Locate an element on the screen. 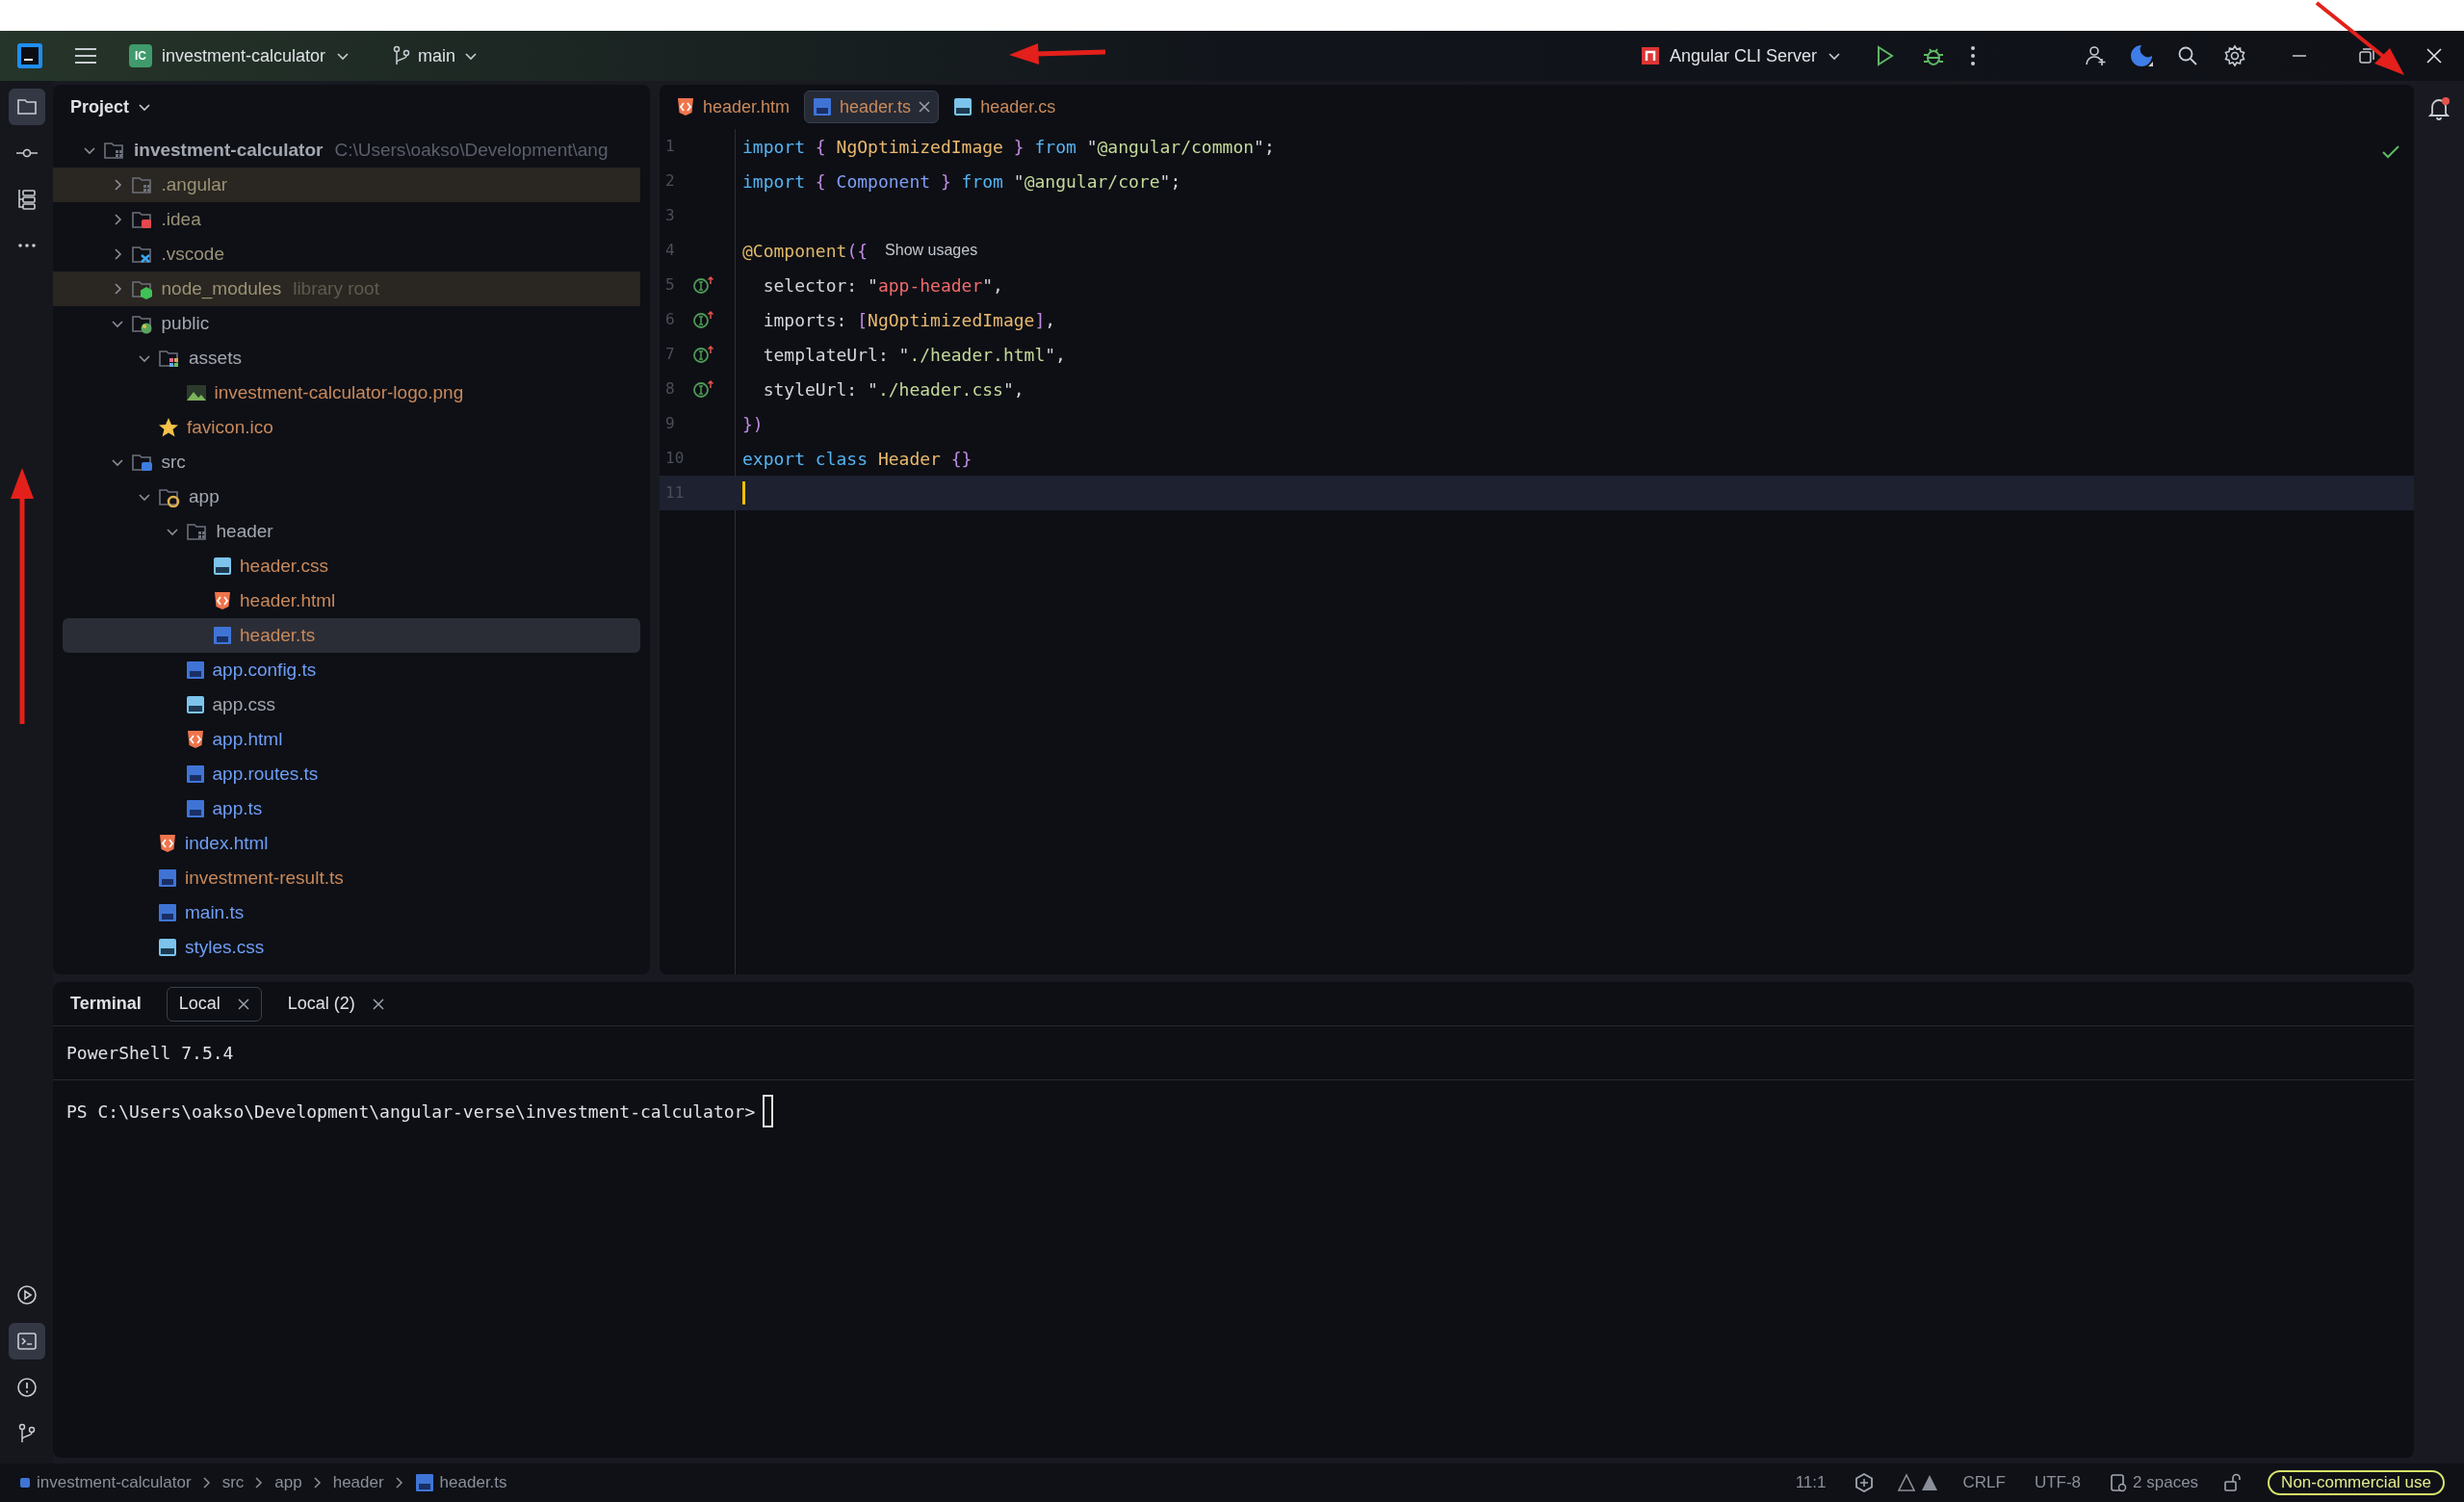 The width and height of the screenshot is (2464, 1502). terminal-tab: Local is located at coordinates (214, 1004).